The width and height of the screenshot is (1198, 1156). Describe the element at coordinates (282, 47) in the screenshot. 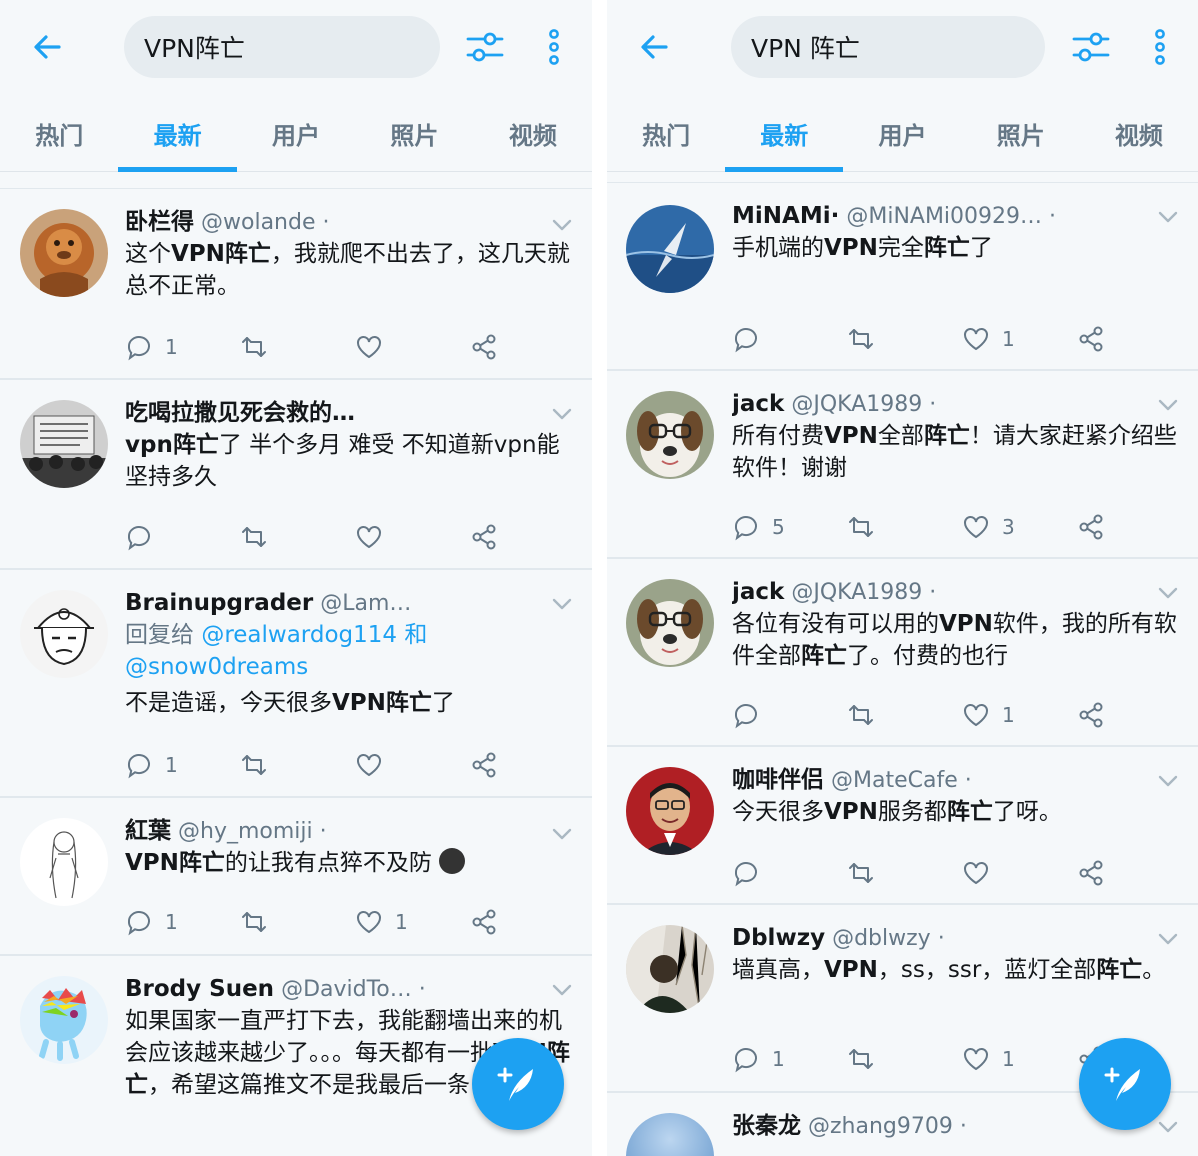

I see `search-input: VPN阵亡` at that location.